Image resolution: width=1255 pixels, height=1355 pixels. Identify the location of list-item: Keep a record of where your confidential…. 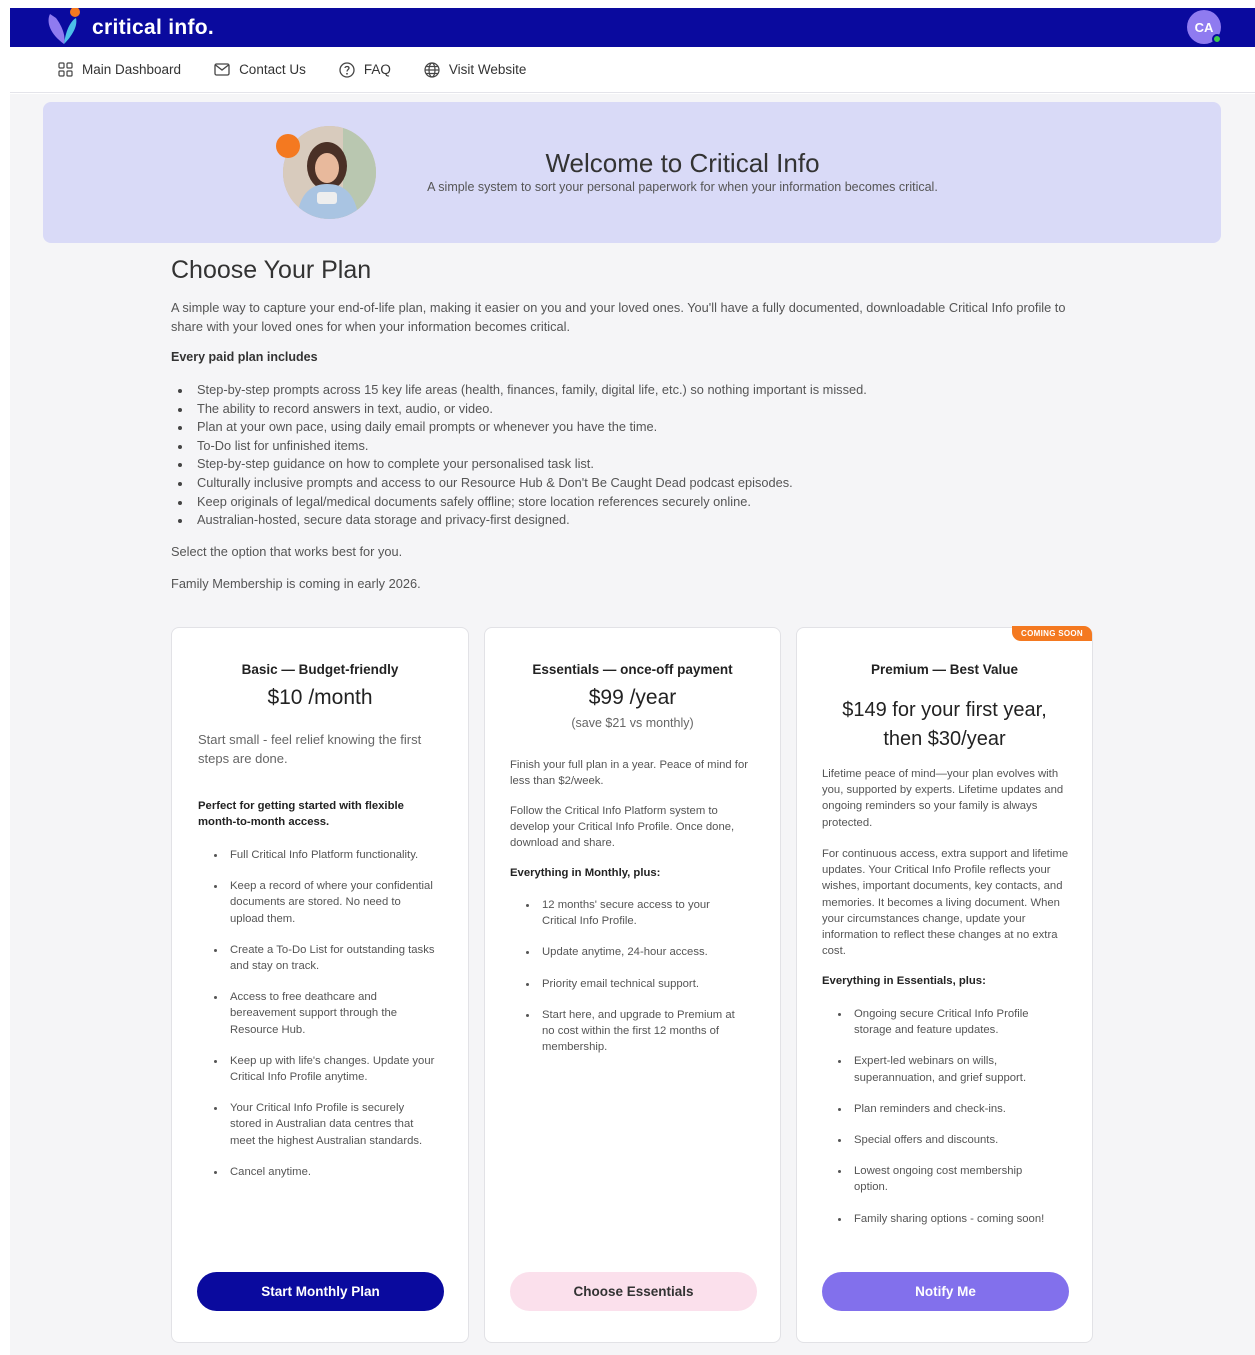
(324, 902).